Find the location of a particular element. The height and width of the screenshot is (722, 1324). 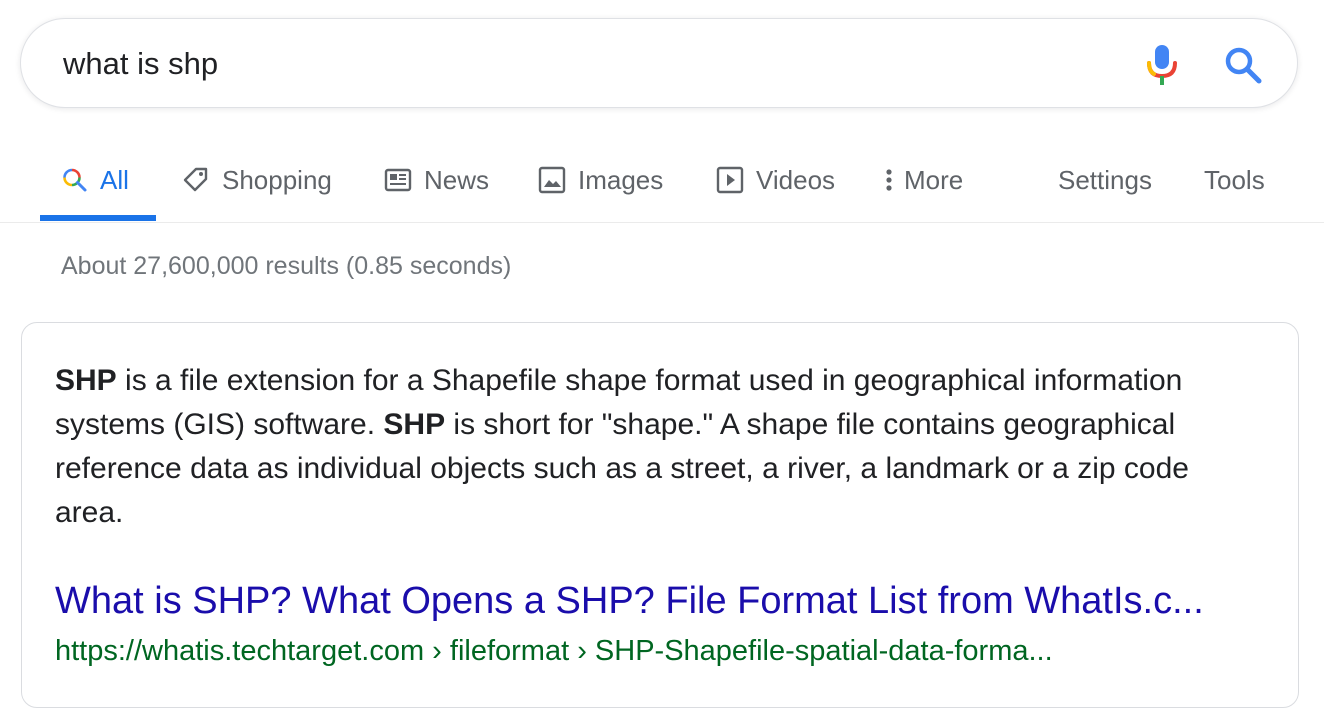

image-icon is located at coordinates (552, 180).